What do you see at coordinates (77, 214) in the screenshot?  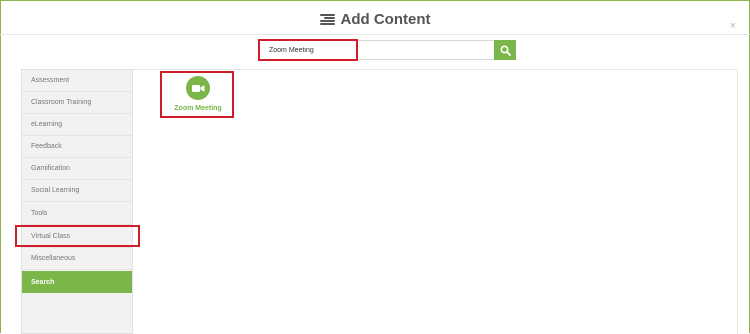 I see `sidebar-item-tools: Tools` at bounding box center [77, 214].